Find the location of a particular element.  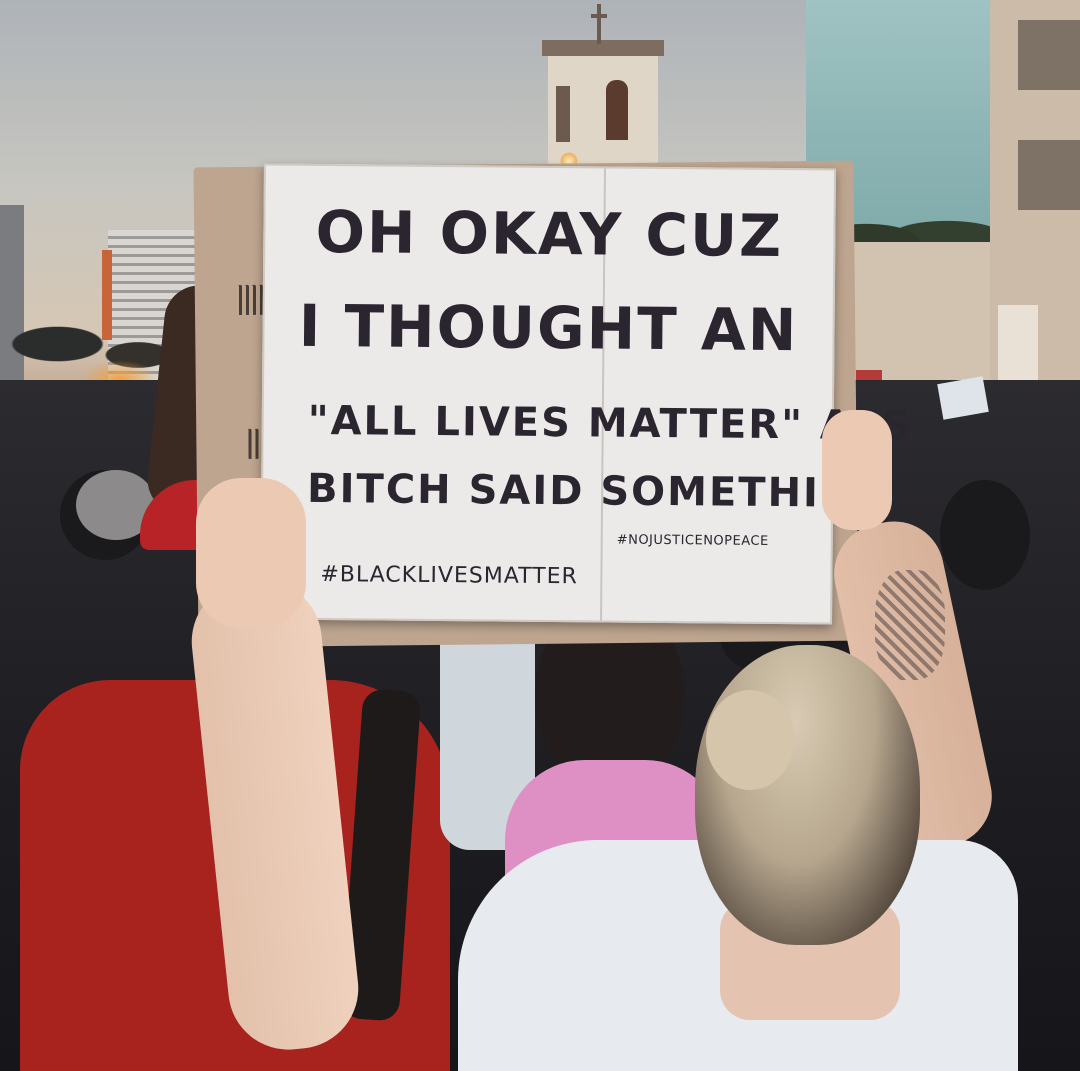

sign-line-3: "ALL LIVES MATTER" ASS is located at coordinates (610, 423).